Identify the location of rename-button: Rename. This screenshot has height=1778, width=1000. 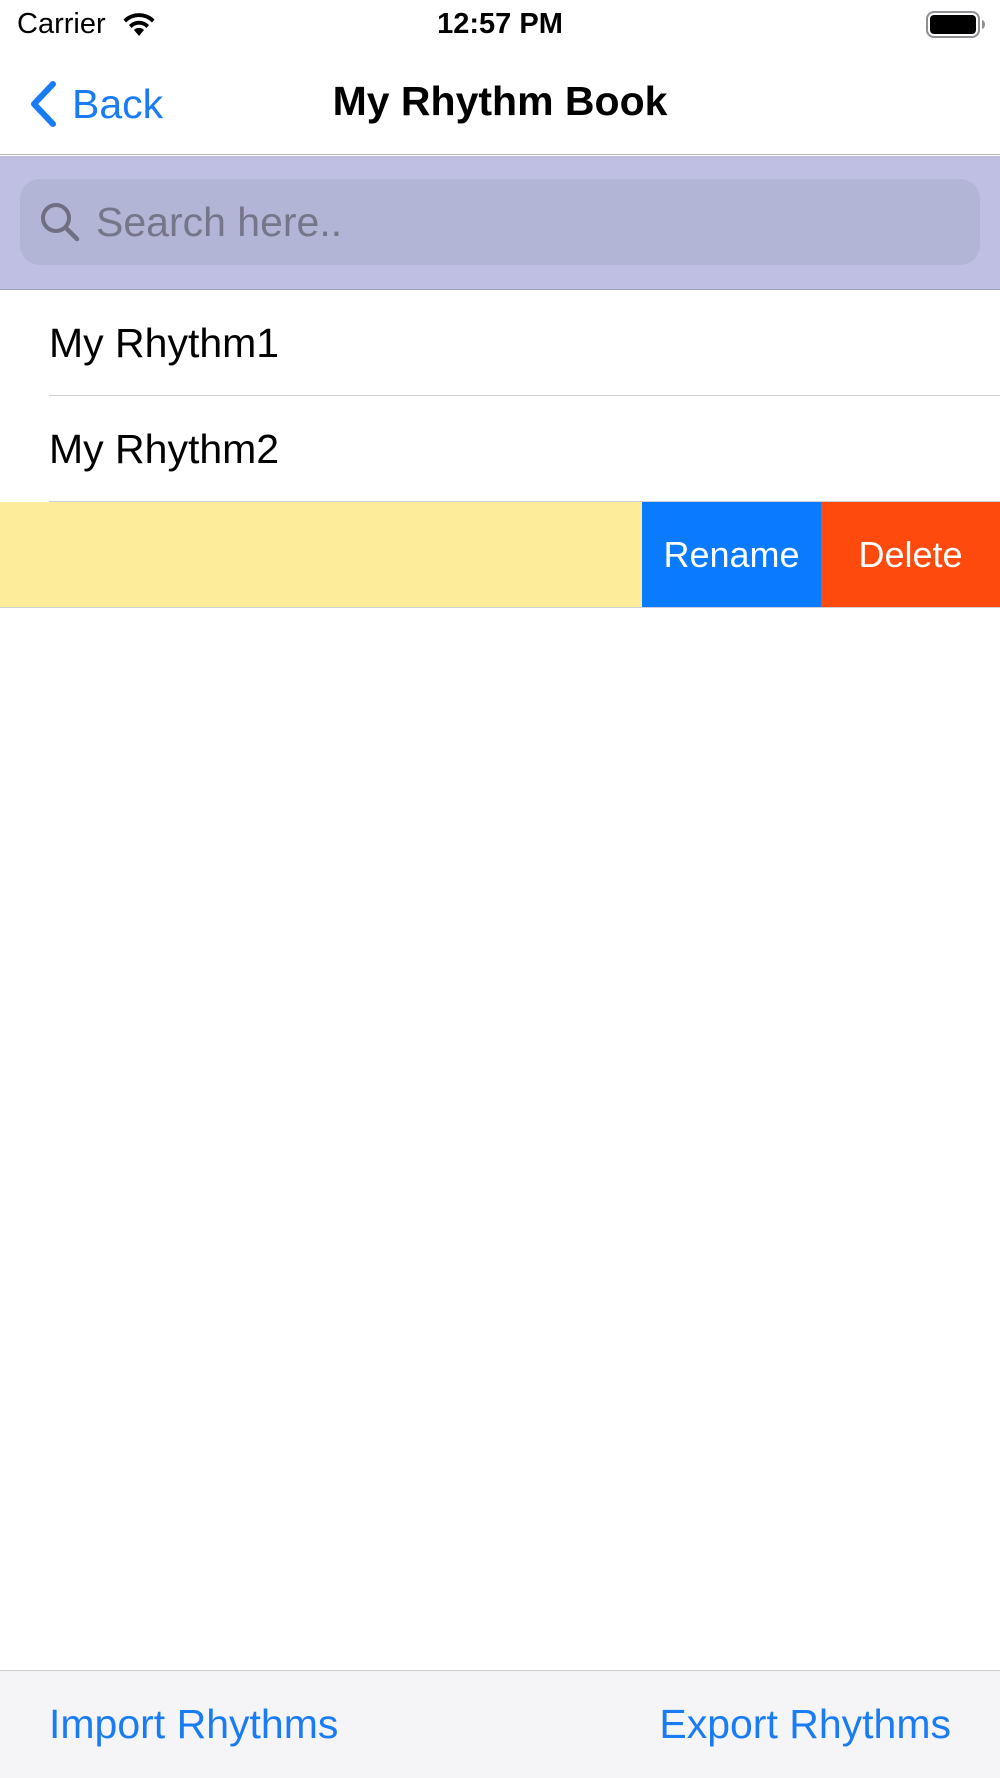
(731, 554).